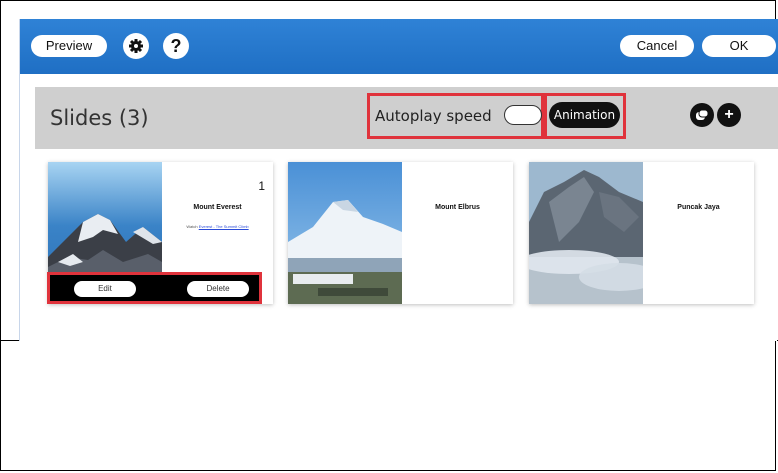 The height and width of the screenshot is (473, 778). What do you see at coordinates (457, 207) in the screenshot?
I see `slide-title: Mount Elbrus` at bounding box center [457, 207].